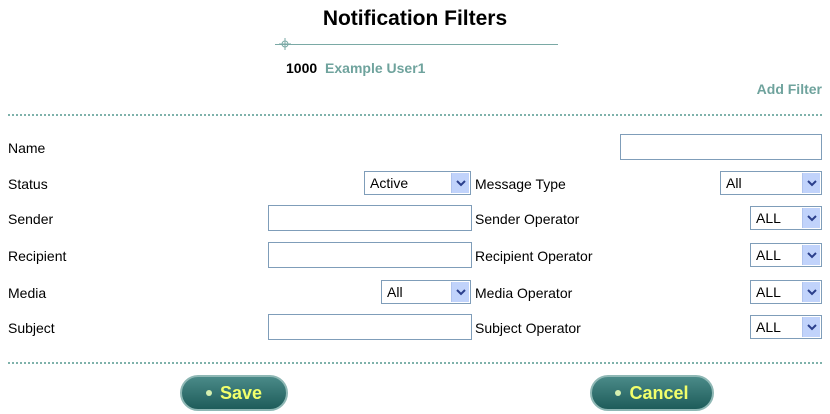  Describe the element at coordinates (789, 89) in the screenshot. I see `add-filter-link: Add Filter` at that location.